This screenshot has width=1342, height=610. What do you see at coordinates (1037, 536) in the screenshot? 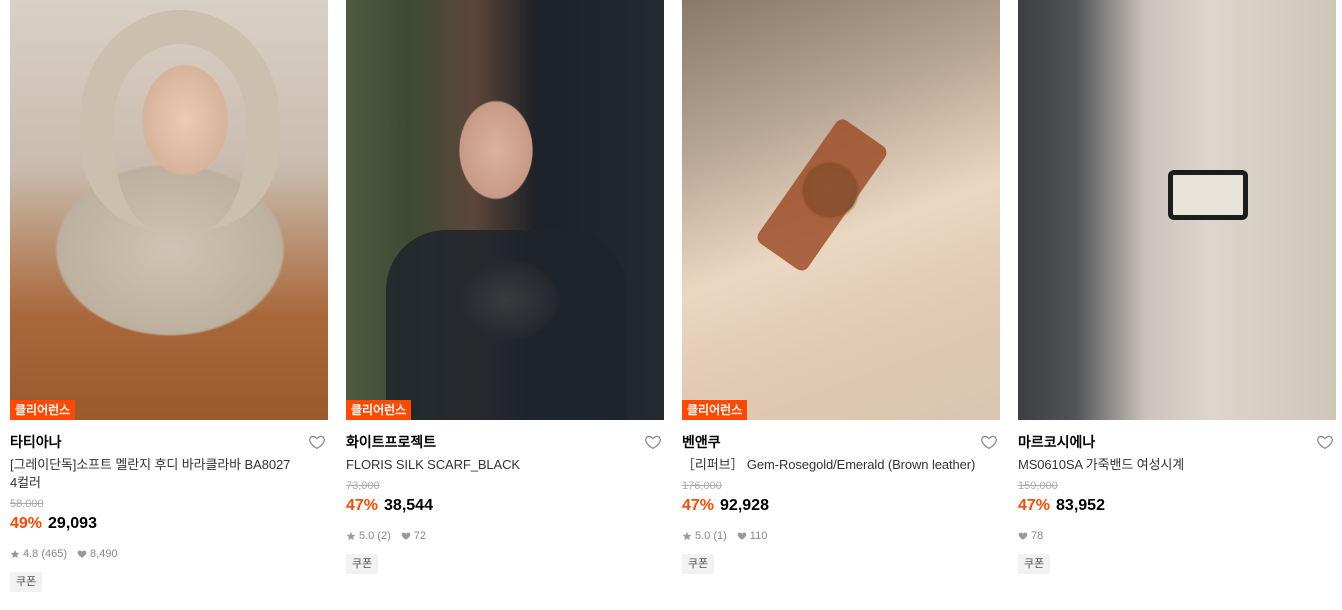
I see `likes-count: 78` at bounding box center [1037, 536].